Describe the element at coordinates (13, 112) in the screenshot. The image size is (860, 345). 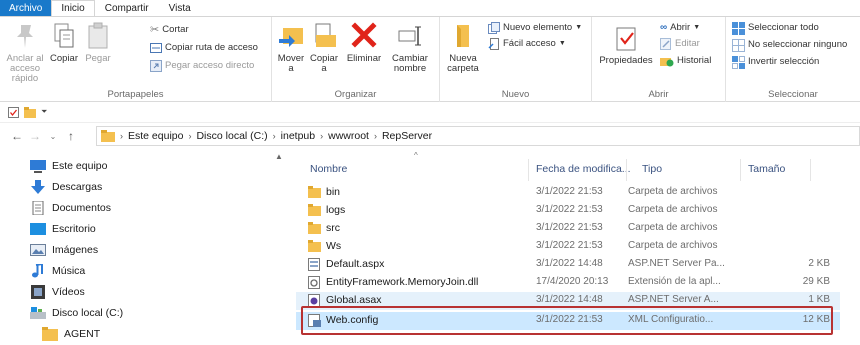
I see `properties-small-icon` at that location.